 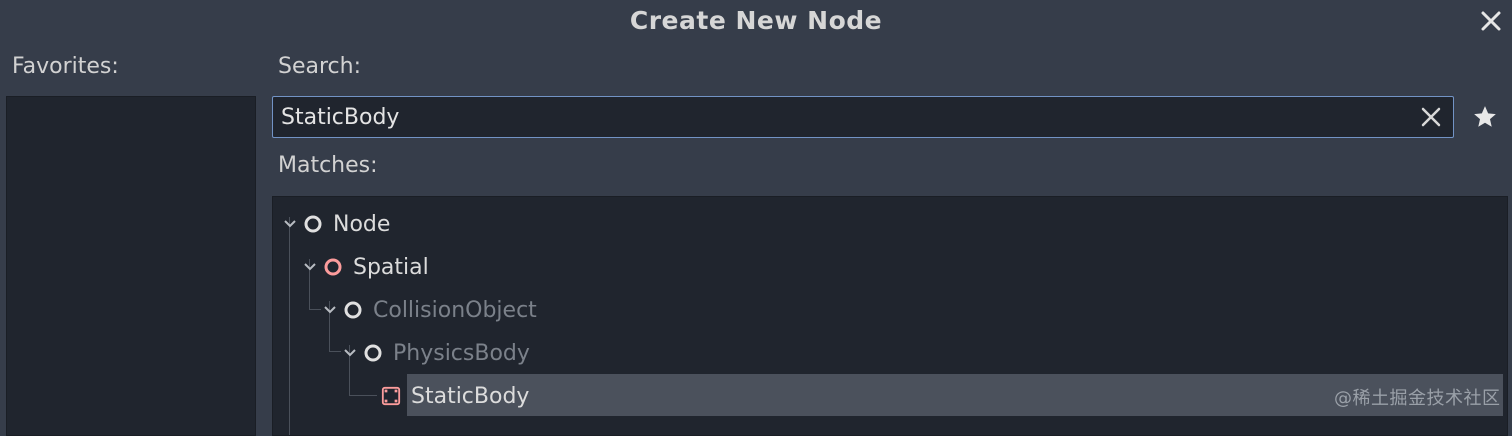 I want to click on tree-item-label: Spatial, so click(x=391, y=267).